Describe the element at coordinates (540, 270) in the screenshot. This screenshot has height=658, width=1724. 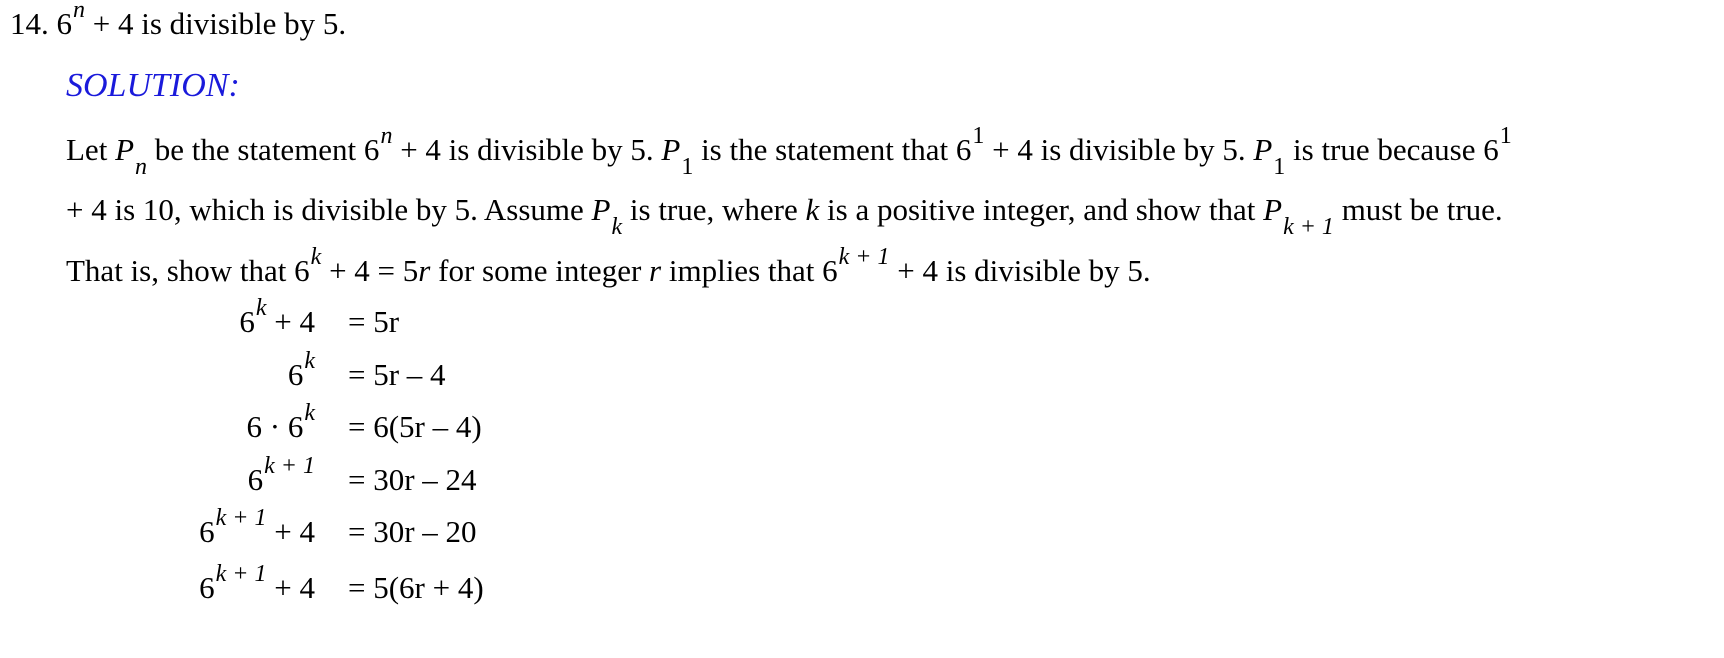
I see `text: for some integer` at that location.